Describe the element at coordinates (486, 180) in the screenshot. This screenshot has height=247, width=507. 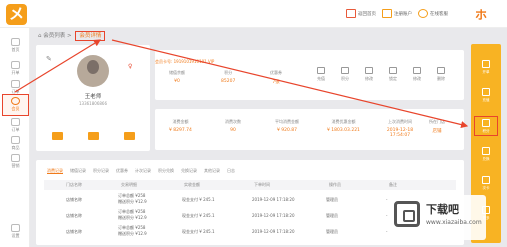
I see `card-icon` at that location.